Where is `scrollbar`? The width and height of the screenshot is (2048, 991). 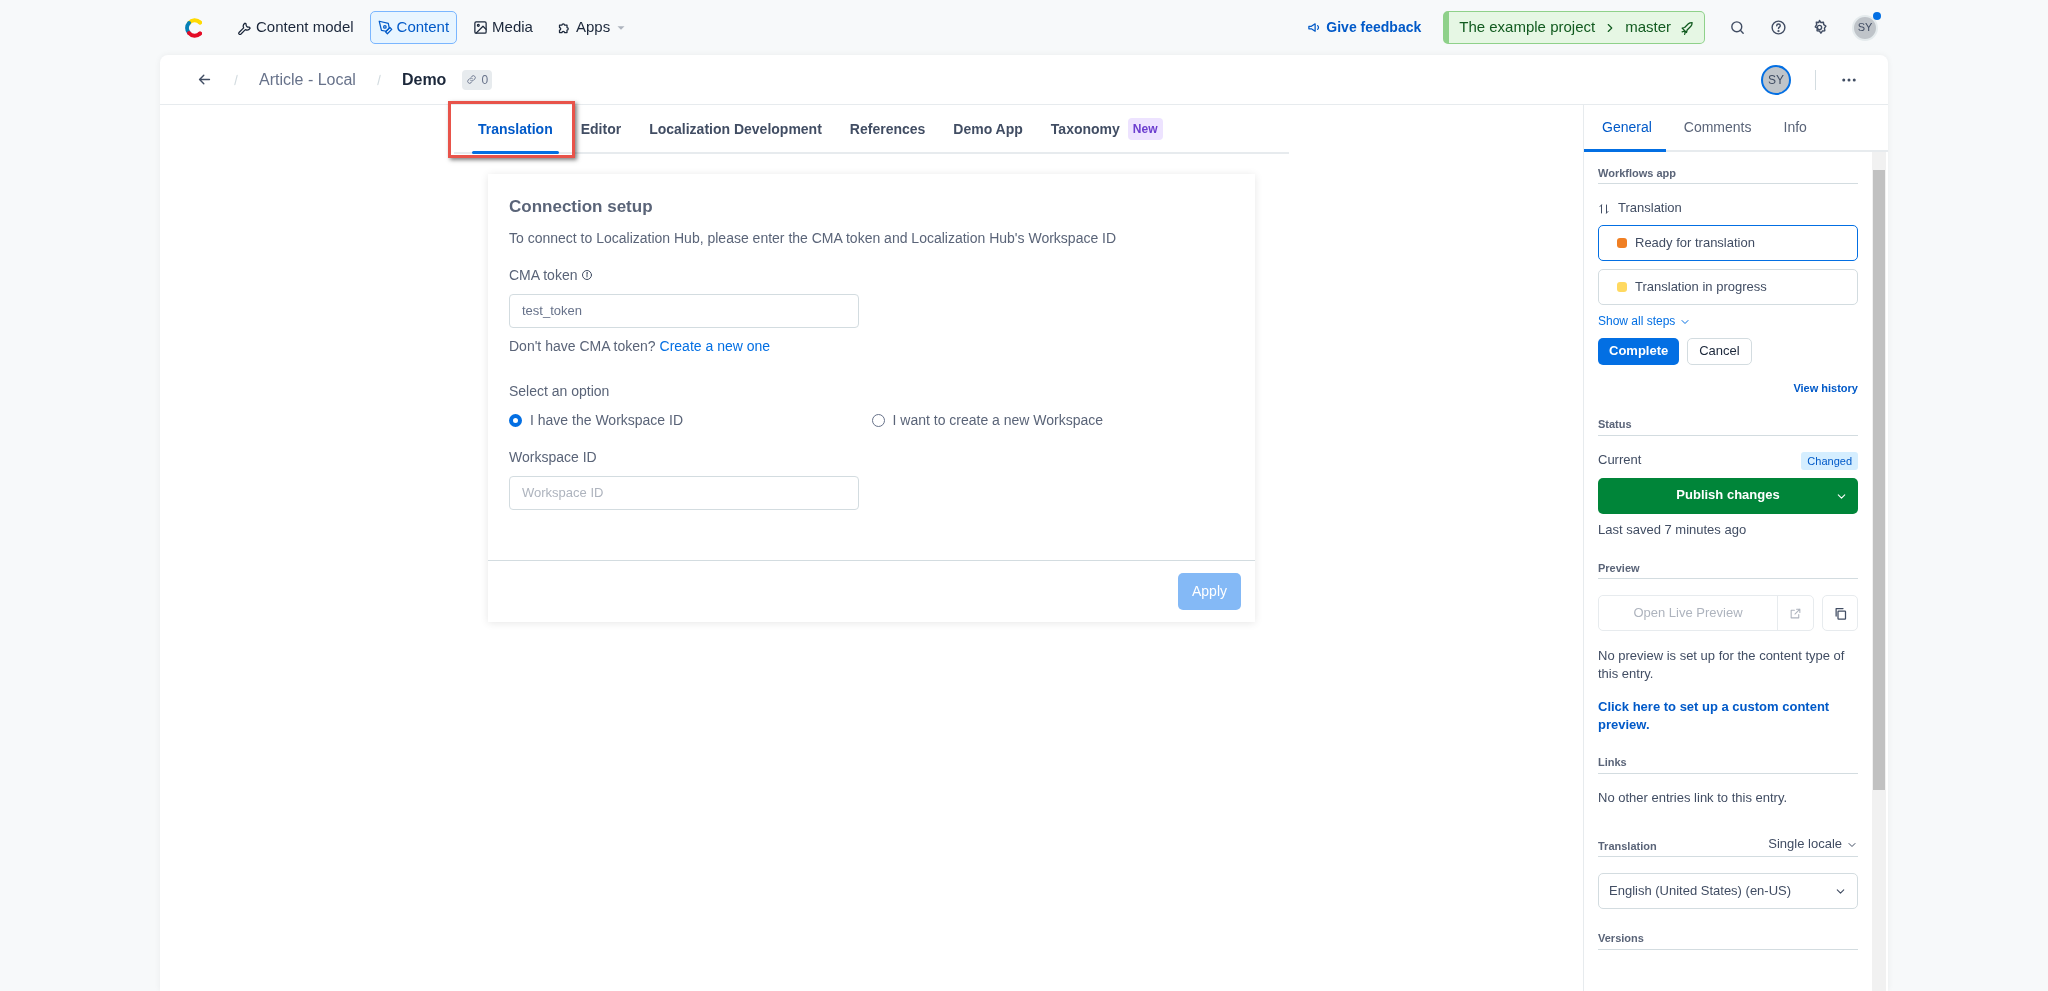 scrollbar is located at coordinates (1879, 571).